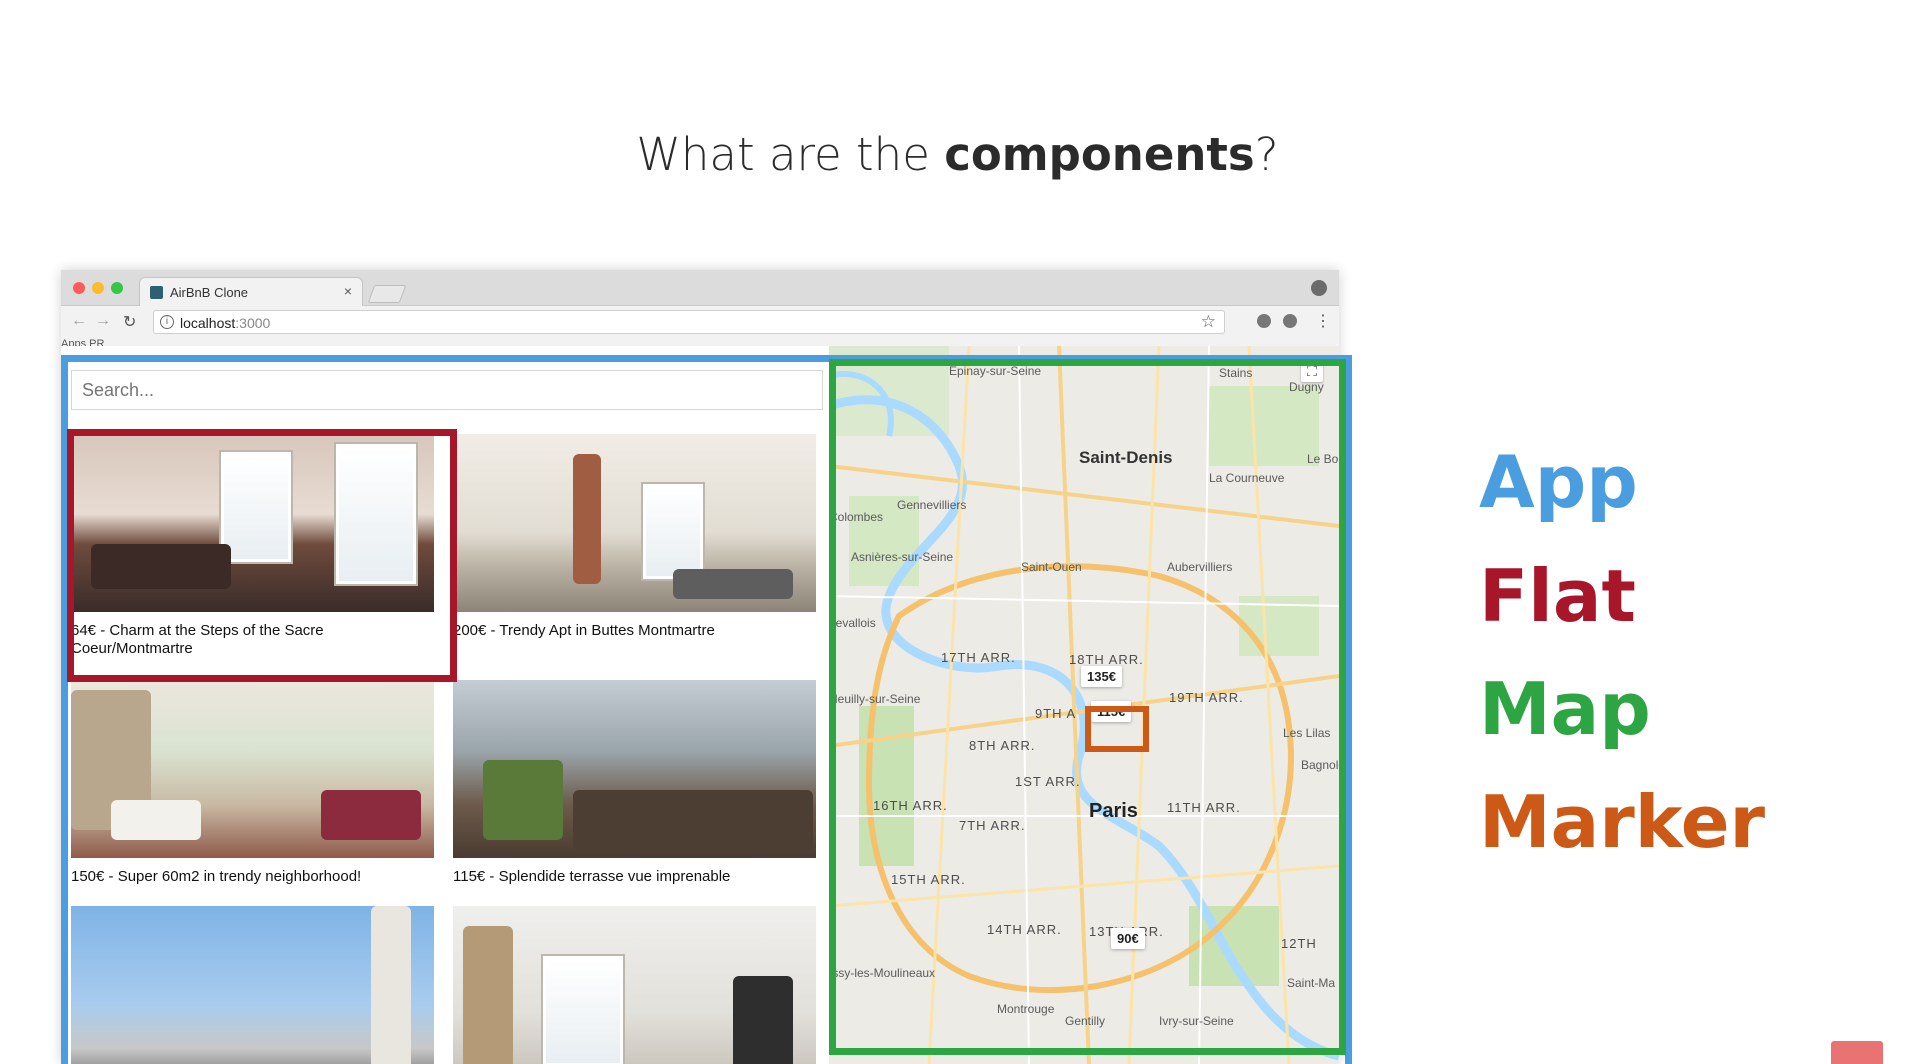  I want to click on info-icon: i, so click(167, 322).